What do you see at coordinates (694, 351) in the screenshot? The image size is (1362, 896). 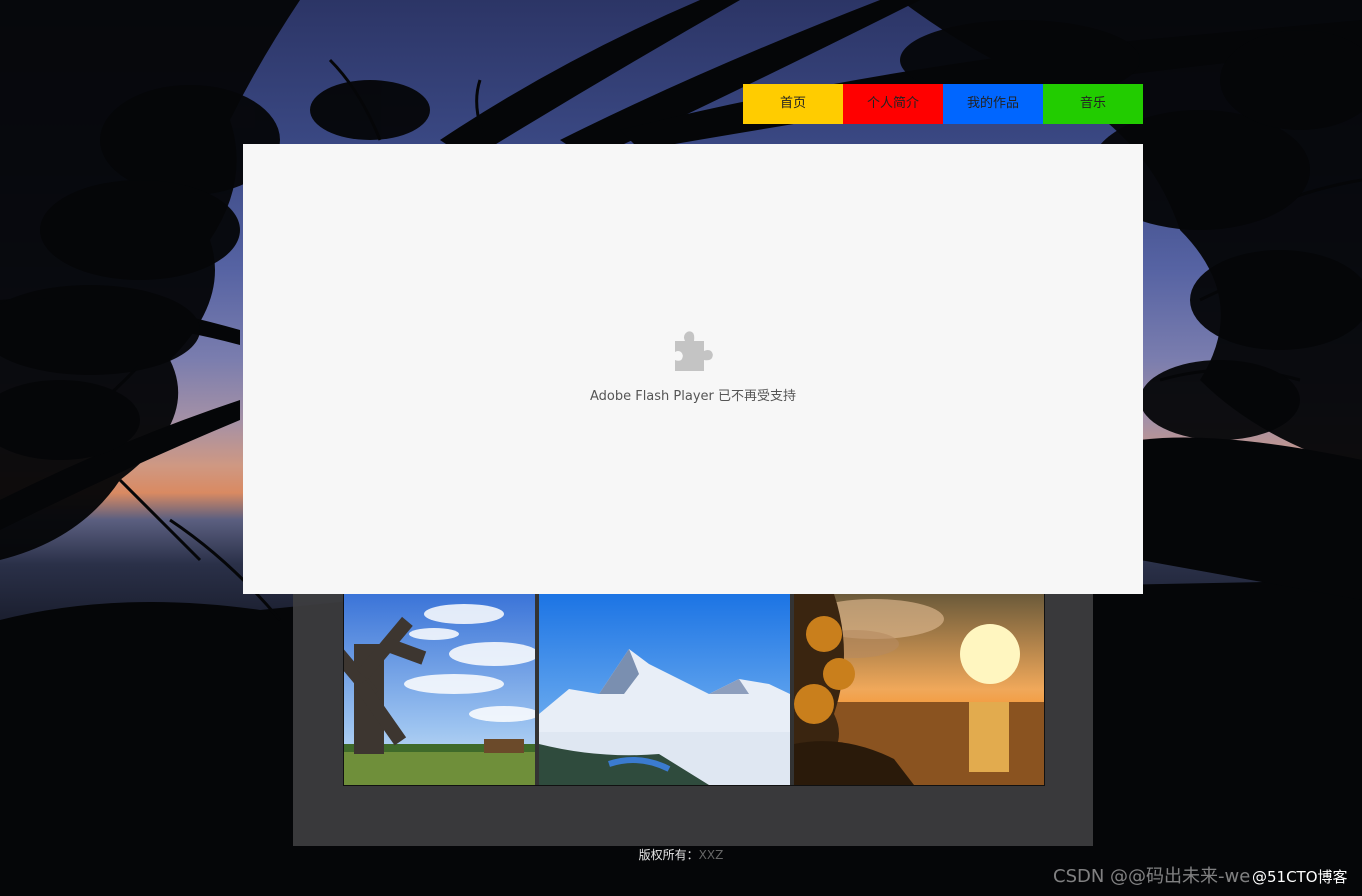 I see `puzzle-piece-icon` at bounding box center [694, 351].